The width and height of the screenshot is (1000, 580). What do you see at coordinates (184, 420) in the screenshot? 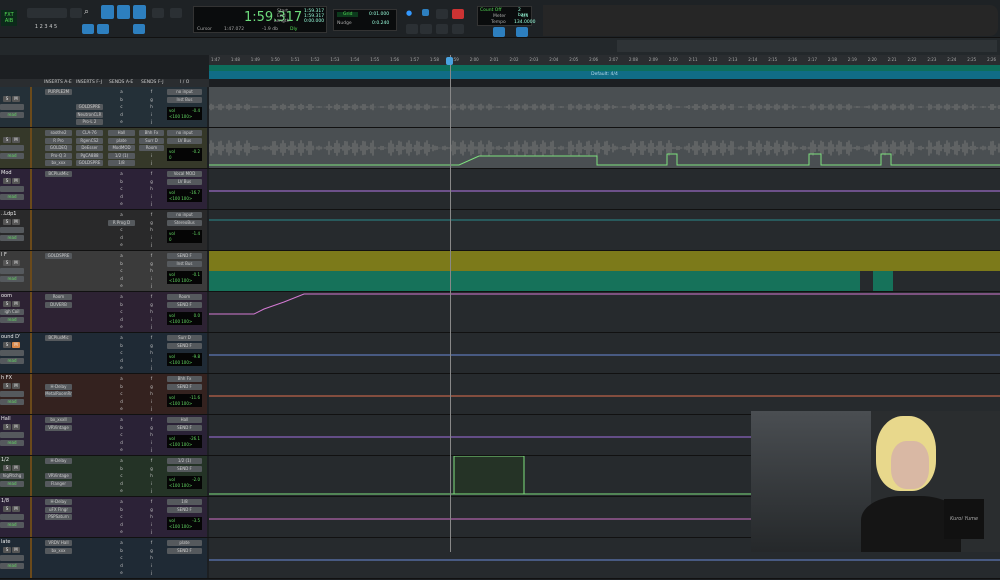
I see `input-selector: Hall` at bounding box center [184, 420].